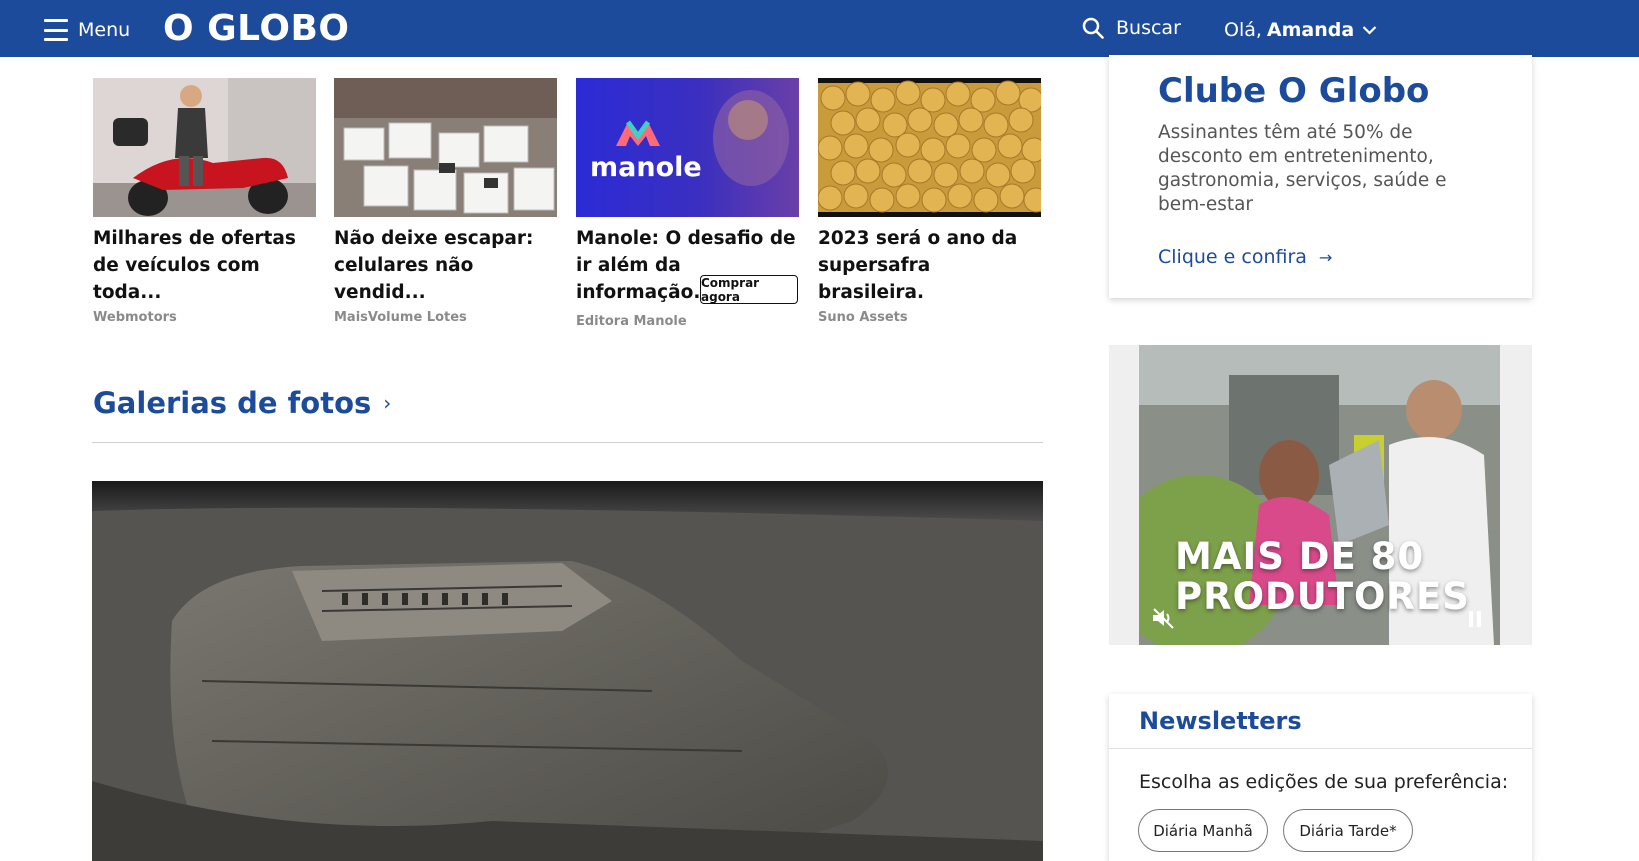 This screenshot has width=1639, height=861. I want to click on ad-image-manole: manole, so click(687, 147).